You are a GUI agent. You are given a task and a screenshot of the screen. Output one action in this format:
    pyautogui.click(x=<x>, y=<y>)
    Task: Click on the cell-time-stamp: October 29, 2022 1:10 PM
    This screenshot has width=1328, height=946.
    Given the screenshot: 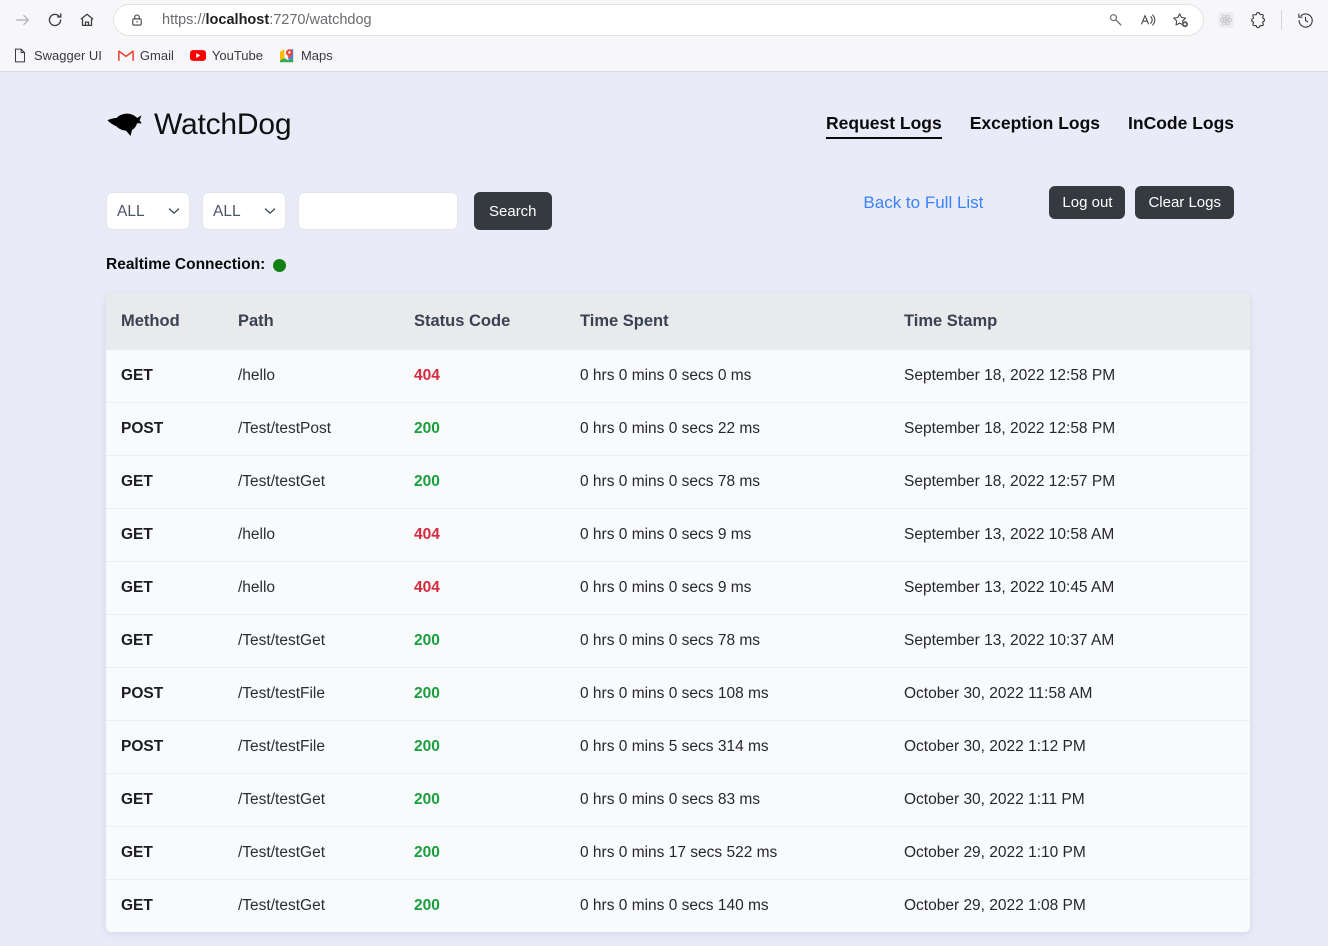 What is the action you would take?
    pyautogui.click(x=1076, y=853)
    